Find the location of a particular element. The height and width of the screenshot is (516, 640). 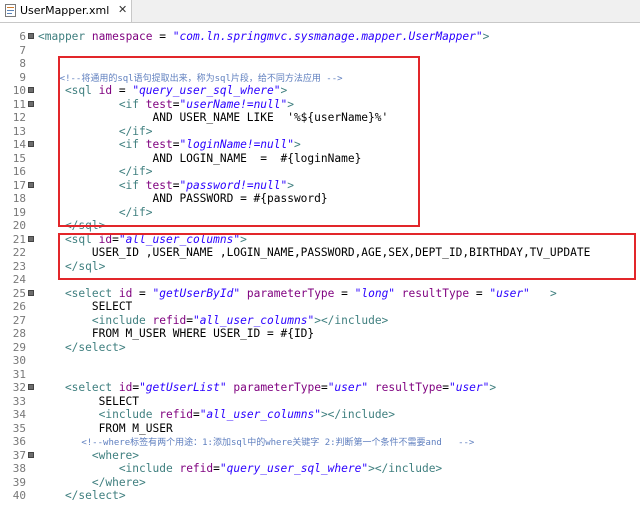

code-token-val: "getUserList" is located at coordinates (183, 387).